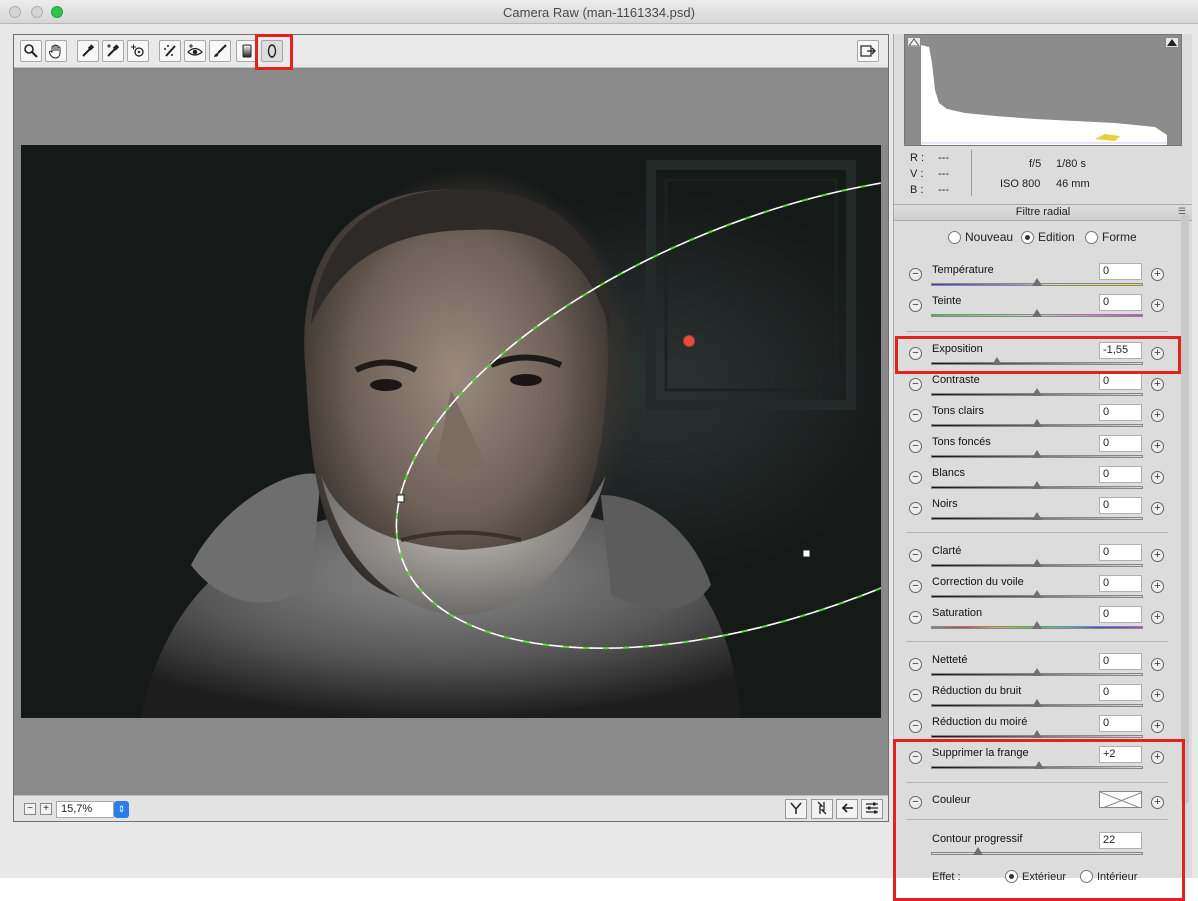 Image resolution: width=1198 pixels, height=901 pixels. Describe the element at coordinates (274, 52) in the screenshot. I see `highlight-radial-tool` at that location.